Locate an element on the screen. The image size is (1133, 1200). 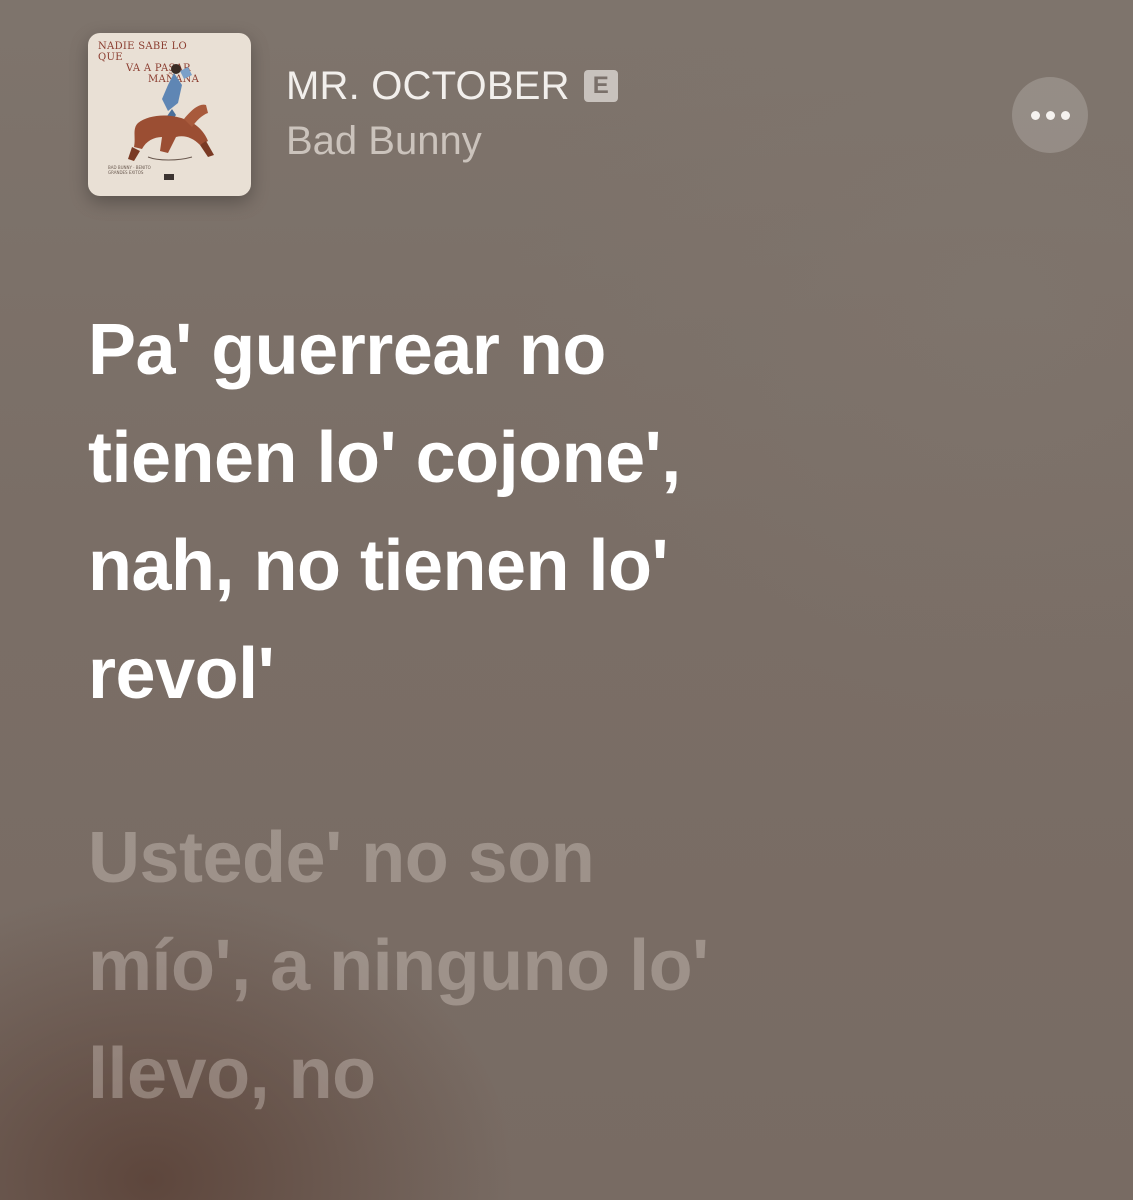
more-options-button is located at coordinates (1050, 115).